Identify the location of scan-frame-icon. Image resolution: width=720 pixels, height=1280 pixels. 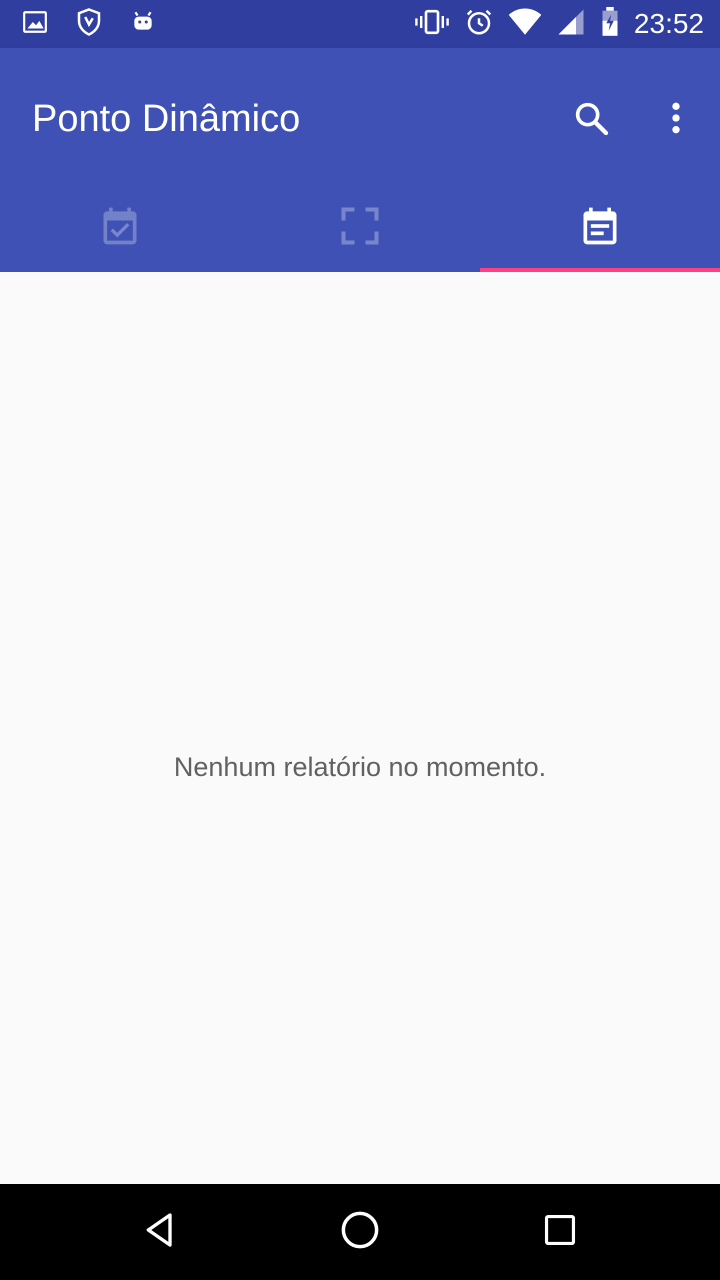
(360, 228).